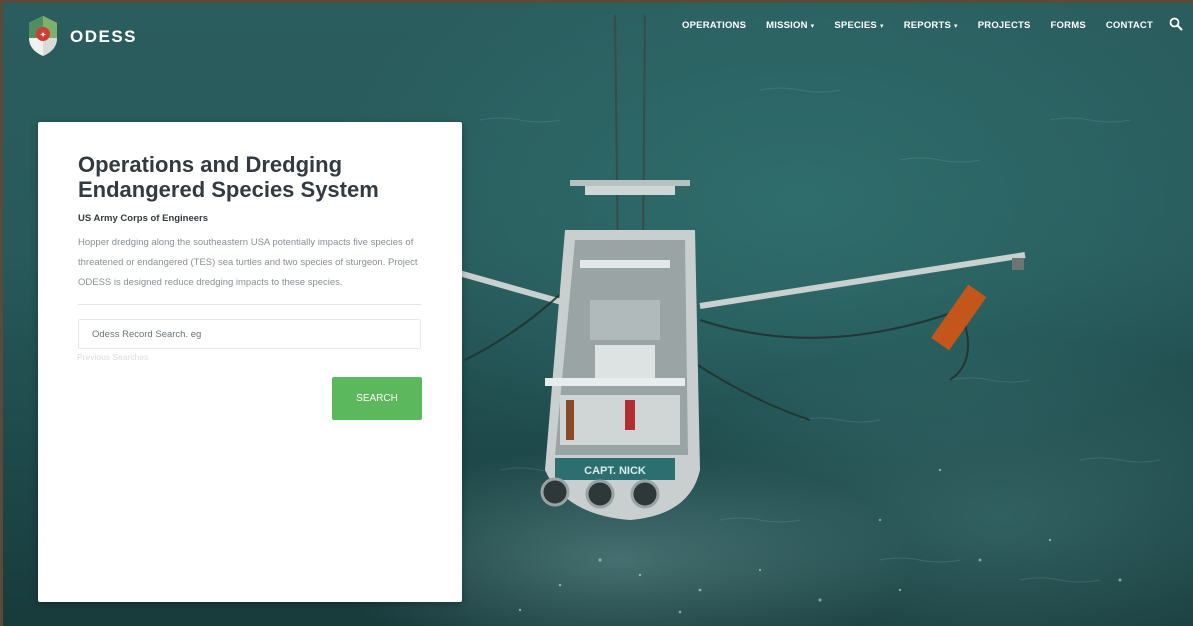 This screenshot has height=626, width=1193. I want to click on nav-item-contact: CONTACT, so click(1129, 25).